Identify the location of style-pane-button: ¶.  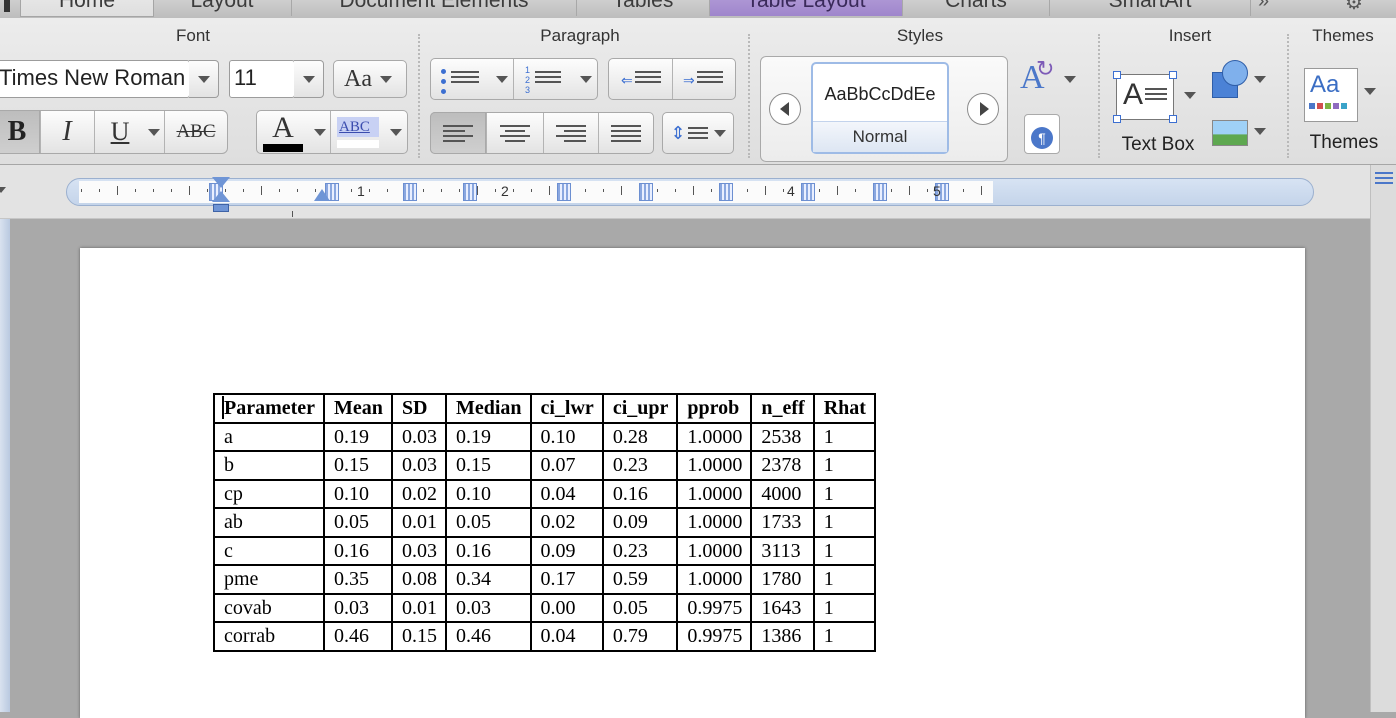
(1043, 134).